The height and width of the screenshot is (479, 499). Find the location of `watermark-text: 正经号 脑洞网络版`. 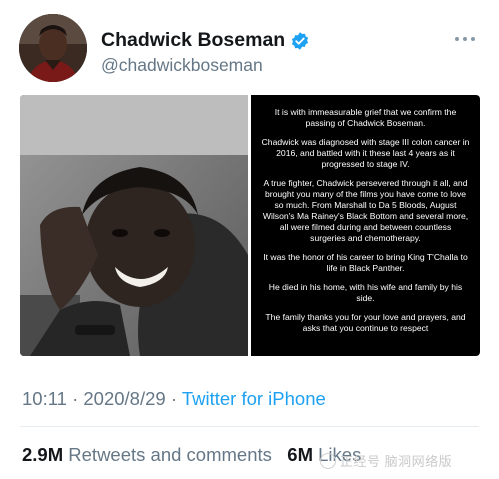

watermark-text: 正经号 脑洞网络版 is located at coordinates (396, 461).